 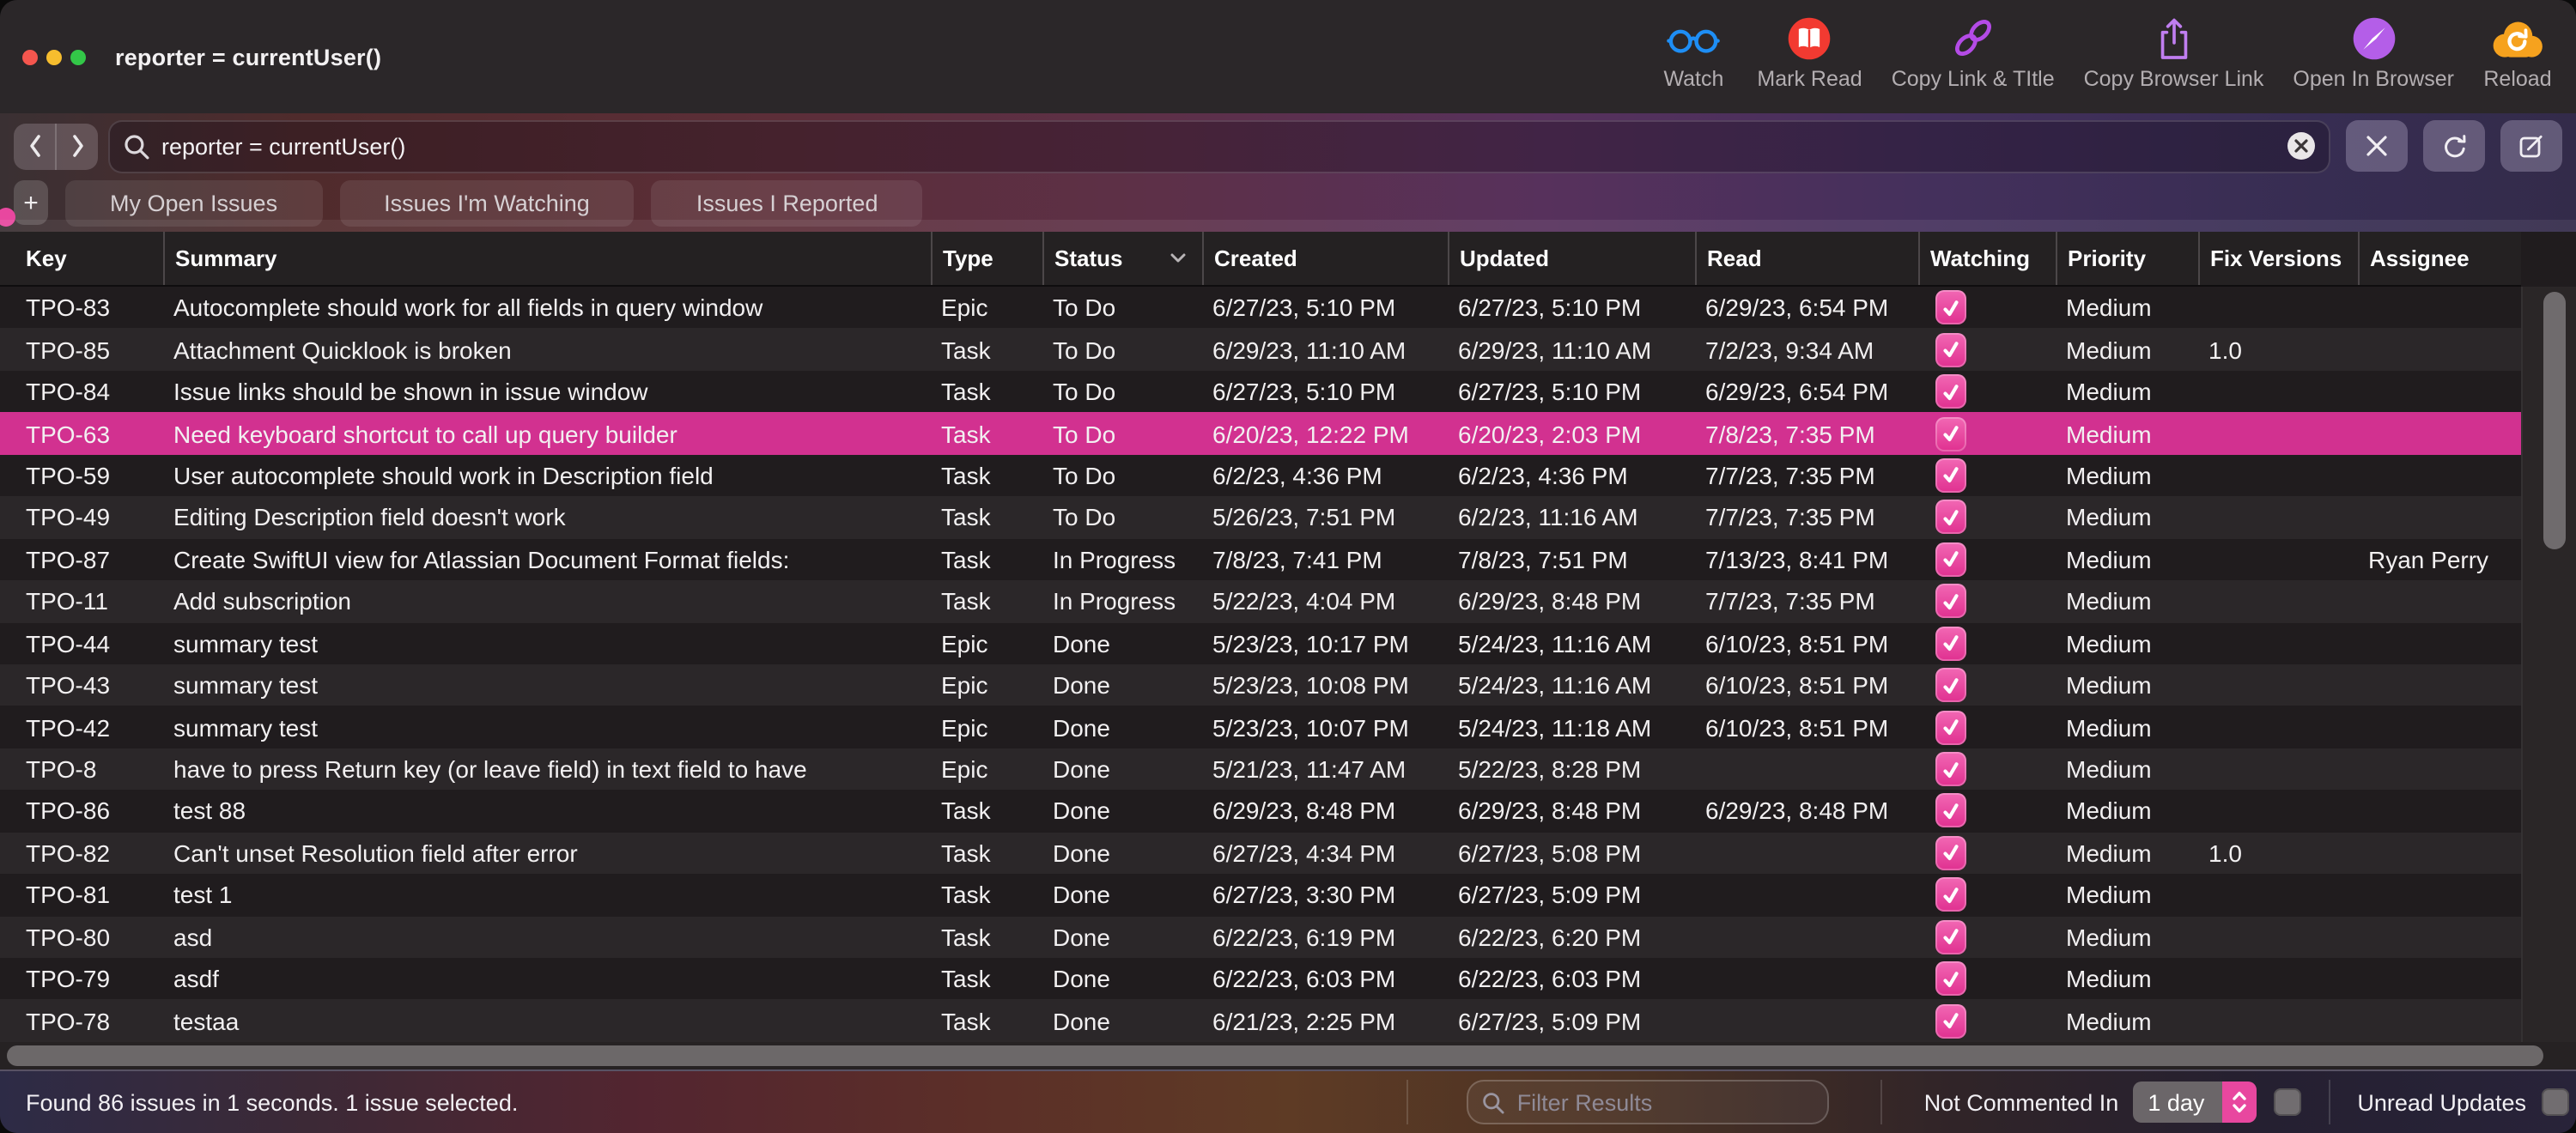 I want to click on watch-button: Watch, so click(x=1693, y=52).